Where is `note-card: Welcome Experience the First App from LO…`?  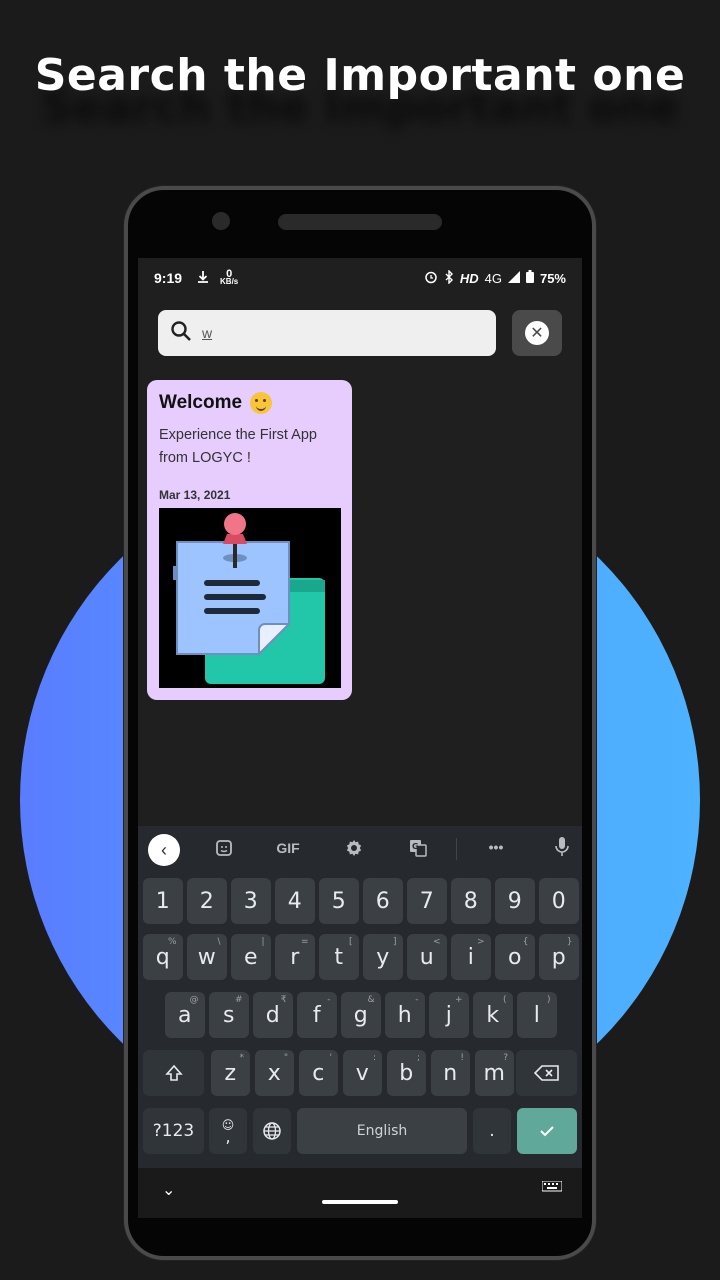
note-card: Welcome Experience the First App from LO… is located at coordinates (249, 540).